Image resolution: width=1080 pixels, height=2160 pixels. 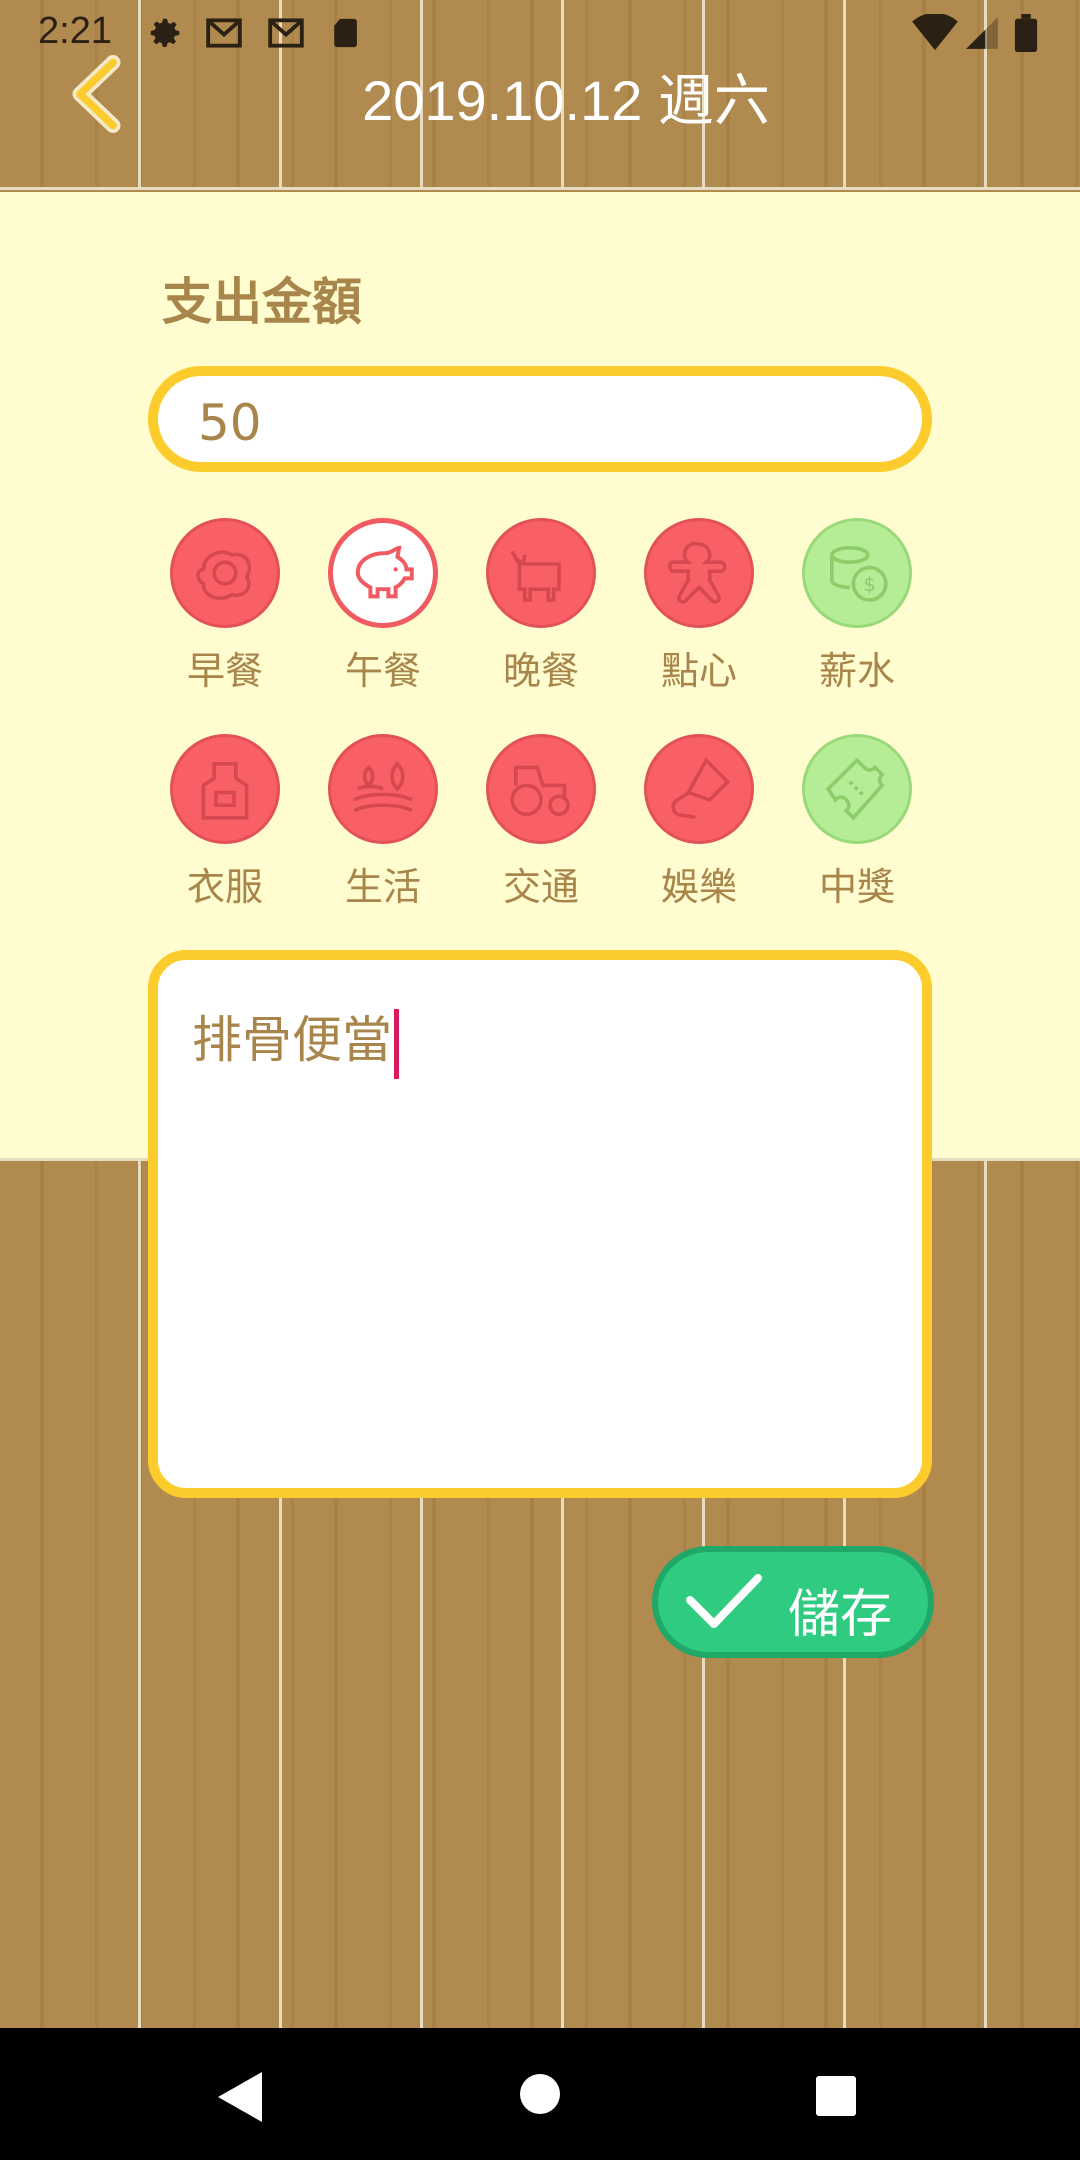 I want to click on page-title: 2019.10.12 週六, so click(x=566, y=100).